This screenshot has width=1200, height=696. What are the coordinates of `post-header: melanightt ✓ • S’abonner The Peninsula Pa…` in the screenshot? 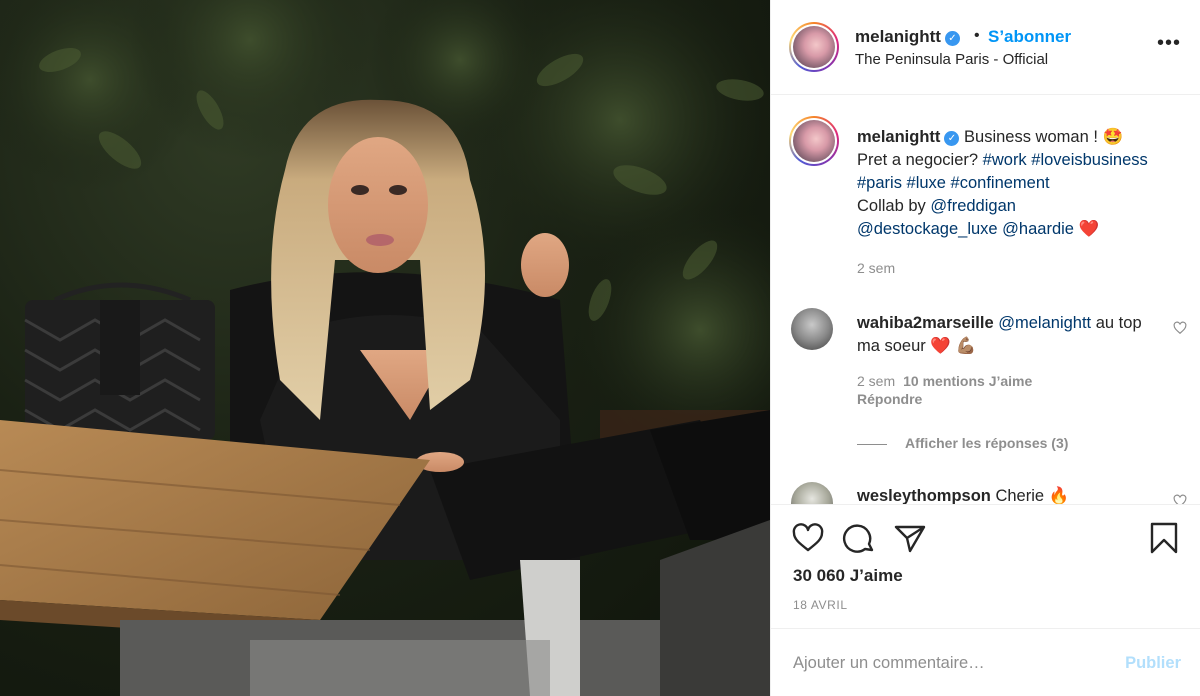 It's located at (985, 47).